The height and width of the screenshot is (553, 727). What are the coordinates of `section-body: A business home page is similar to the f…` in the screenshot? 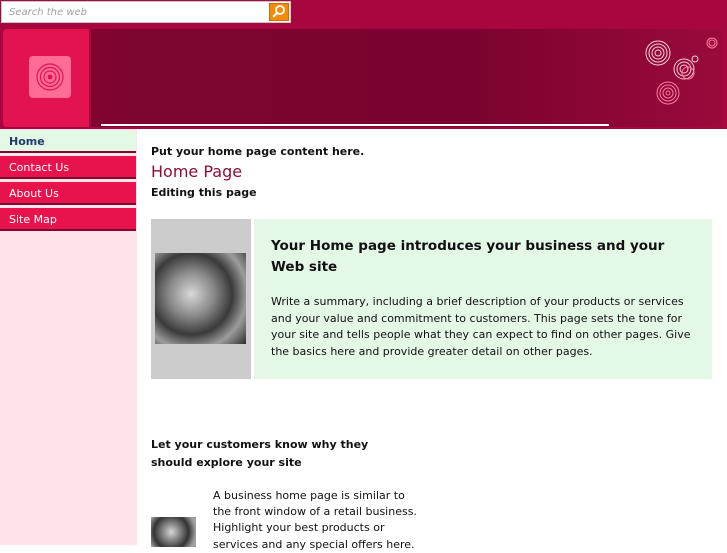 It's located at (315, 520).